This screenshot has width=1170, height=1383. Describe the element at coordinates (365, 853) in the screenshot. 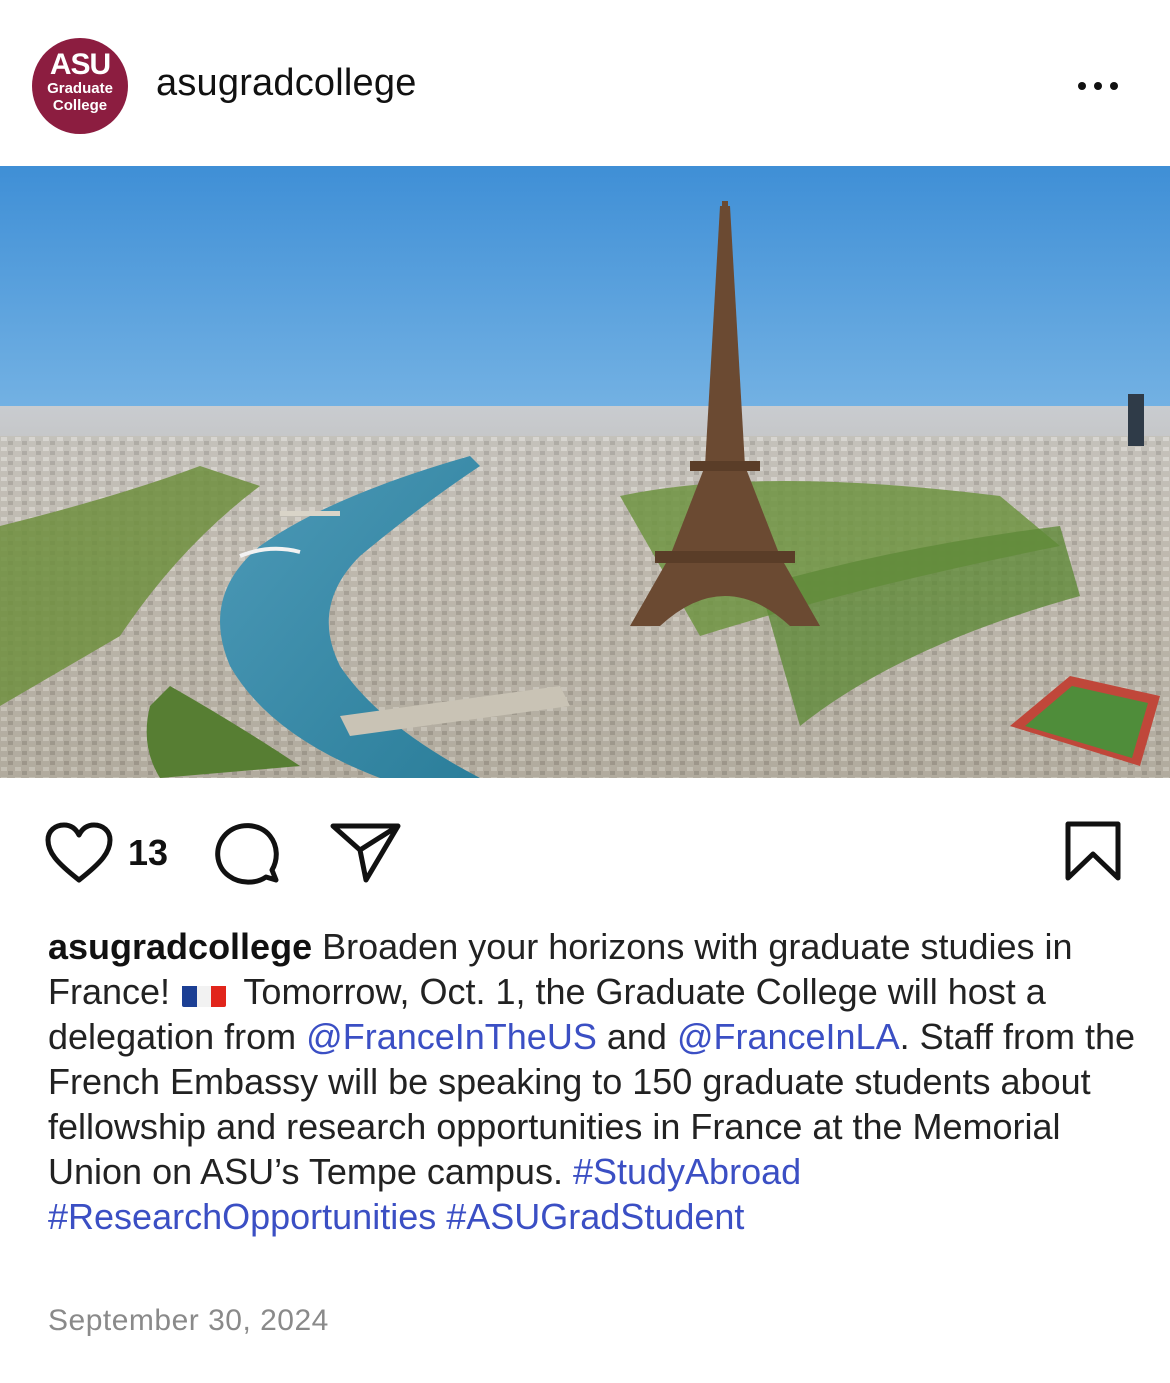

I see `share-icon` at that location.